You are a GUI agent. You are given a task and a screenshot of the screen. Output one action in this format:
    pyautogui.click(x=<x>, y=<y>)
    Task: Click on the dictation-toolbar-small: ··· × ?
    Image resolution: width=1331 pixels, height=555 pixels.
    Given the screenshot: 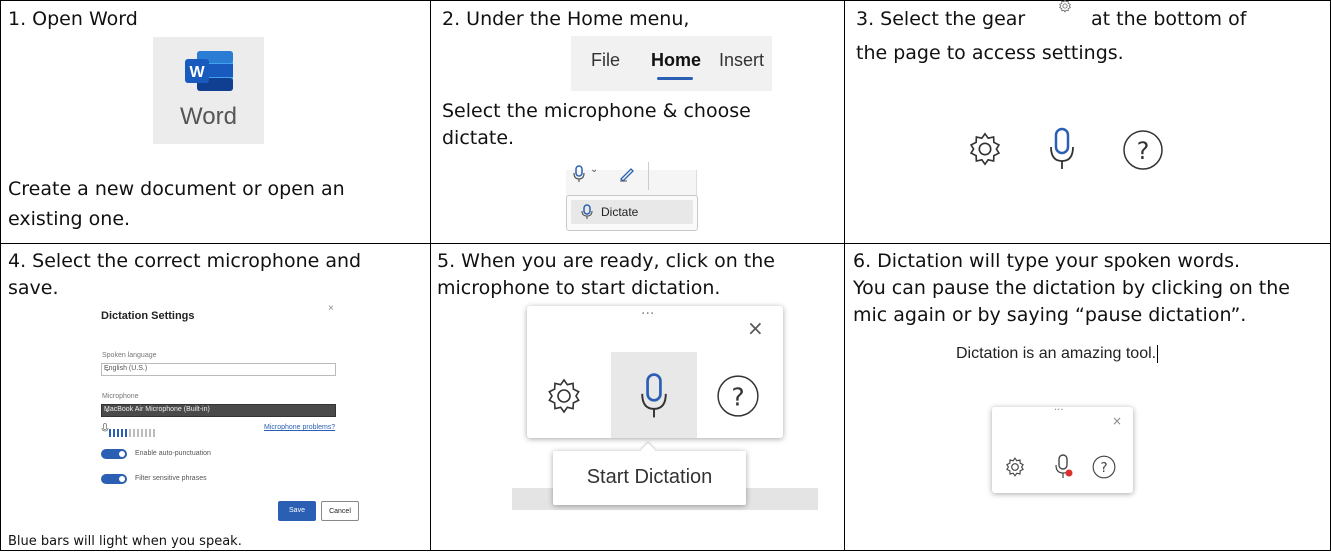 What is the action you would take?
    pyautogui.click(x=1062, y=449)
    